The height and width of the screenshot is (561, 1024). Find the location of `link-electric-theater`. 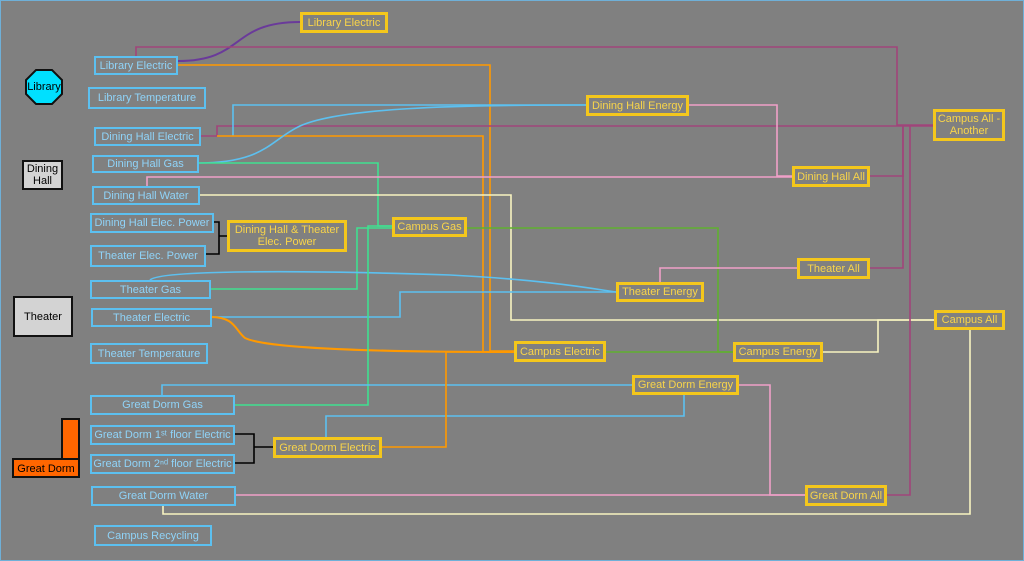

link-electric-theater is located at coordinates (362, 334).